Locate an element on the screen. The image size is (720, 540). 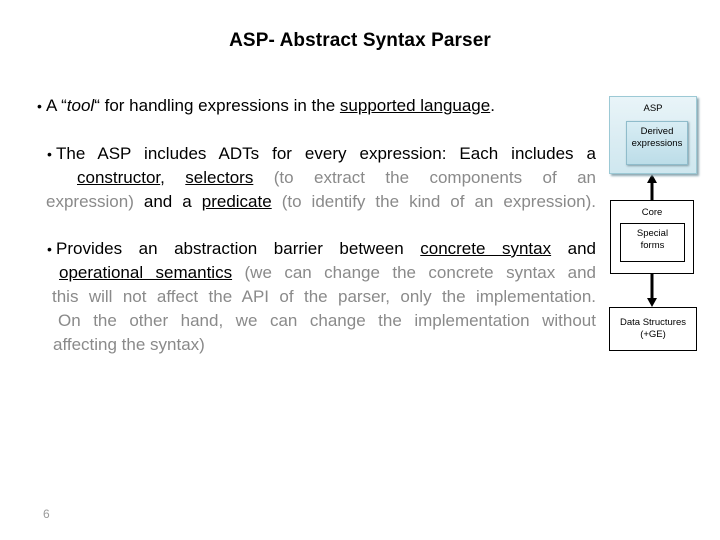
special-label-line2: forms is located at coordinates (652, 245).